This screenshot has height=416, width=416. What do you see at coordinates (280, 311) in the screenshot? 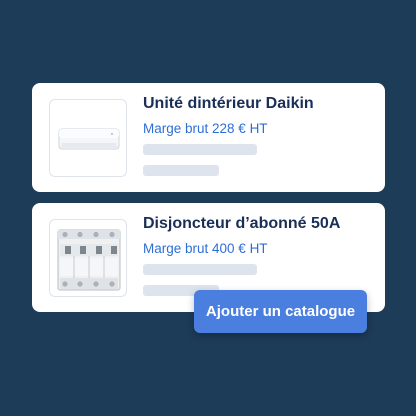
I see `add-catalog-button: Ajouter un catalogue` at bounding box center [280, 311].